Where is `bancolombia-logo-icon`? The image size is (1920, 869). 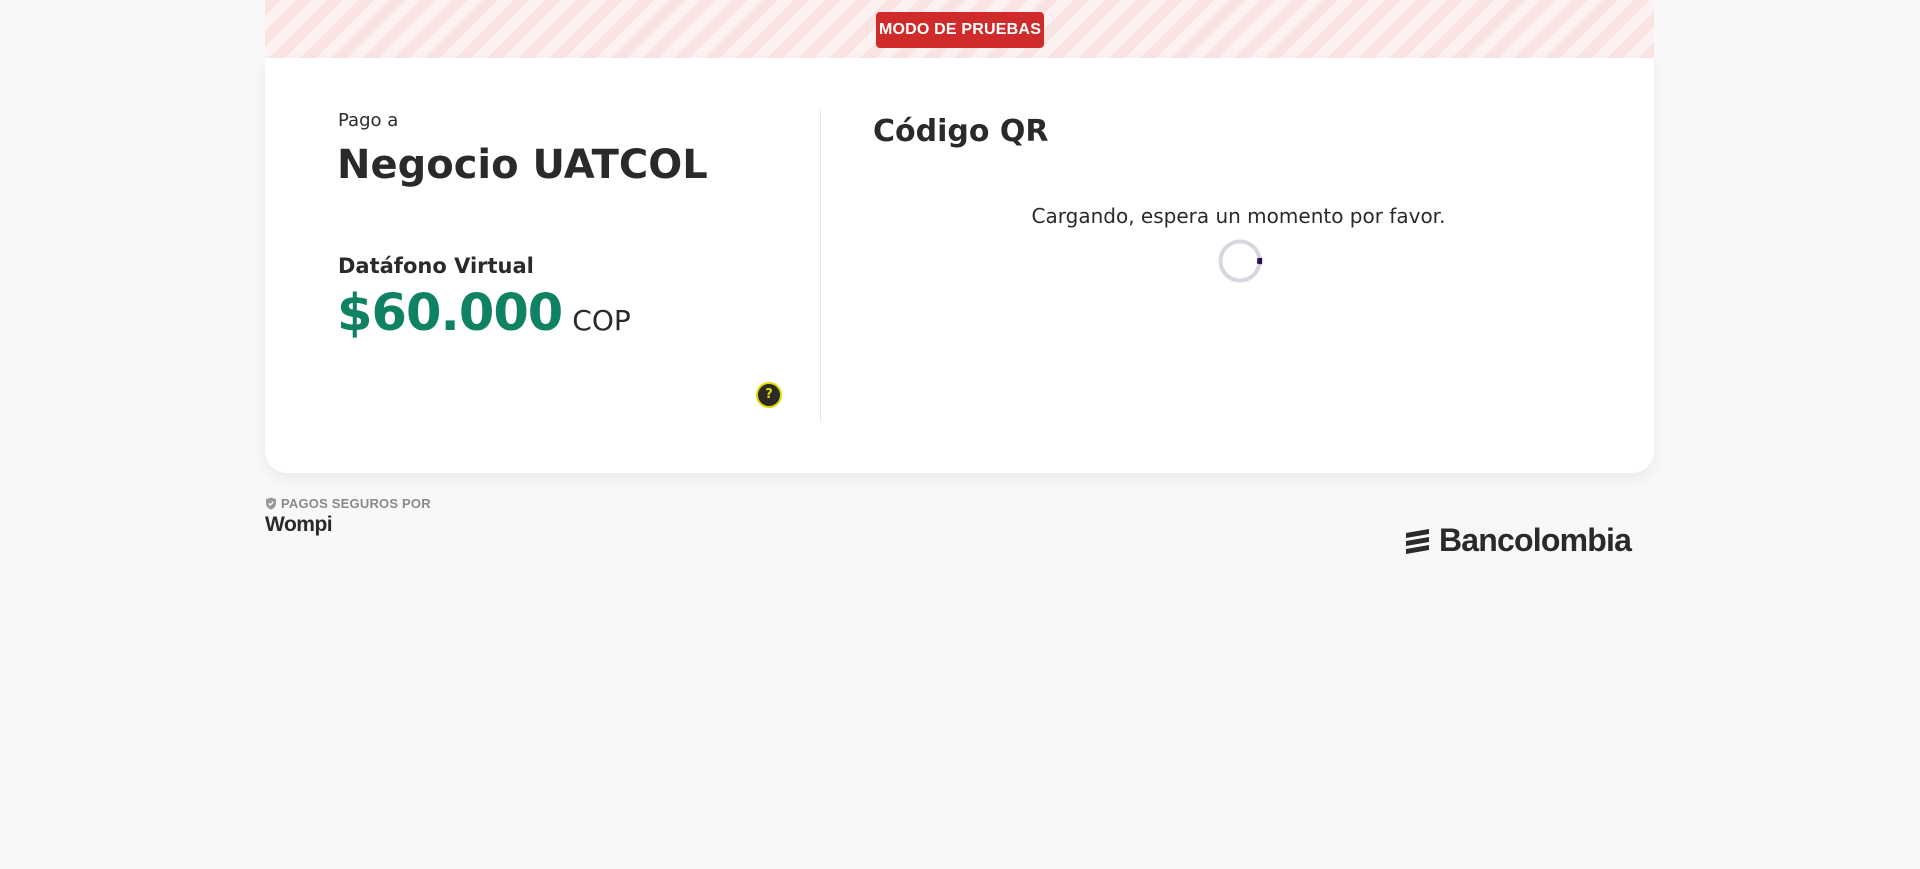
bancolombia-logo-icon is located at coordinates (1417, 541).